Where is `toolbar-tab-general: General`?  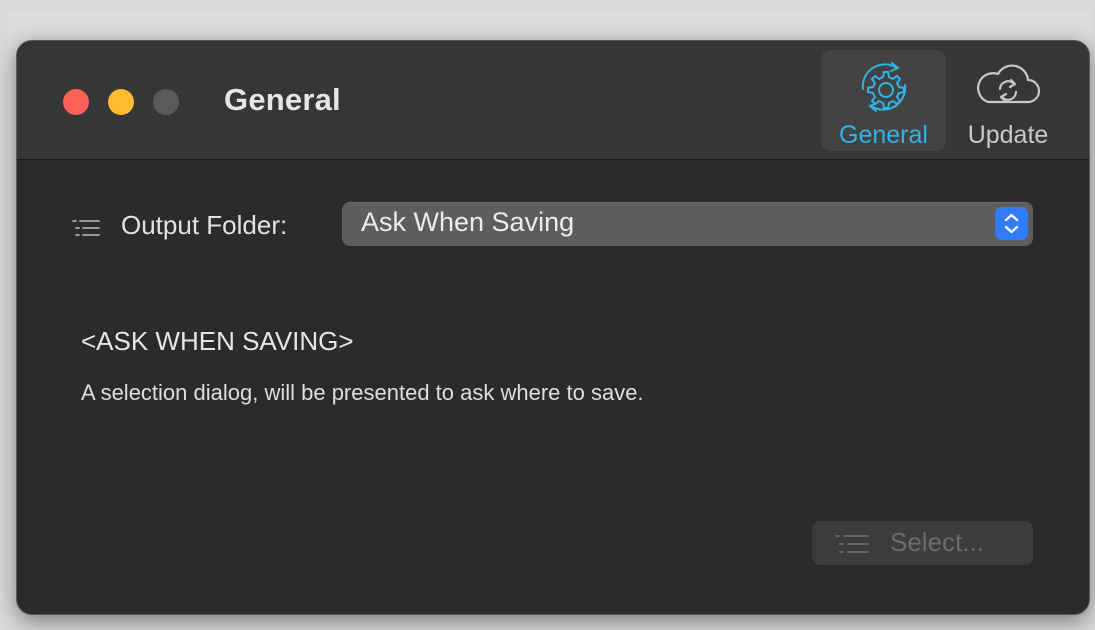
toolbar-tab-general: General is located at coordinates (883, 100).